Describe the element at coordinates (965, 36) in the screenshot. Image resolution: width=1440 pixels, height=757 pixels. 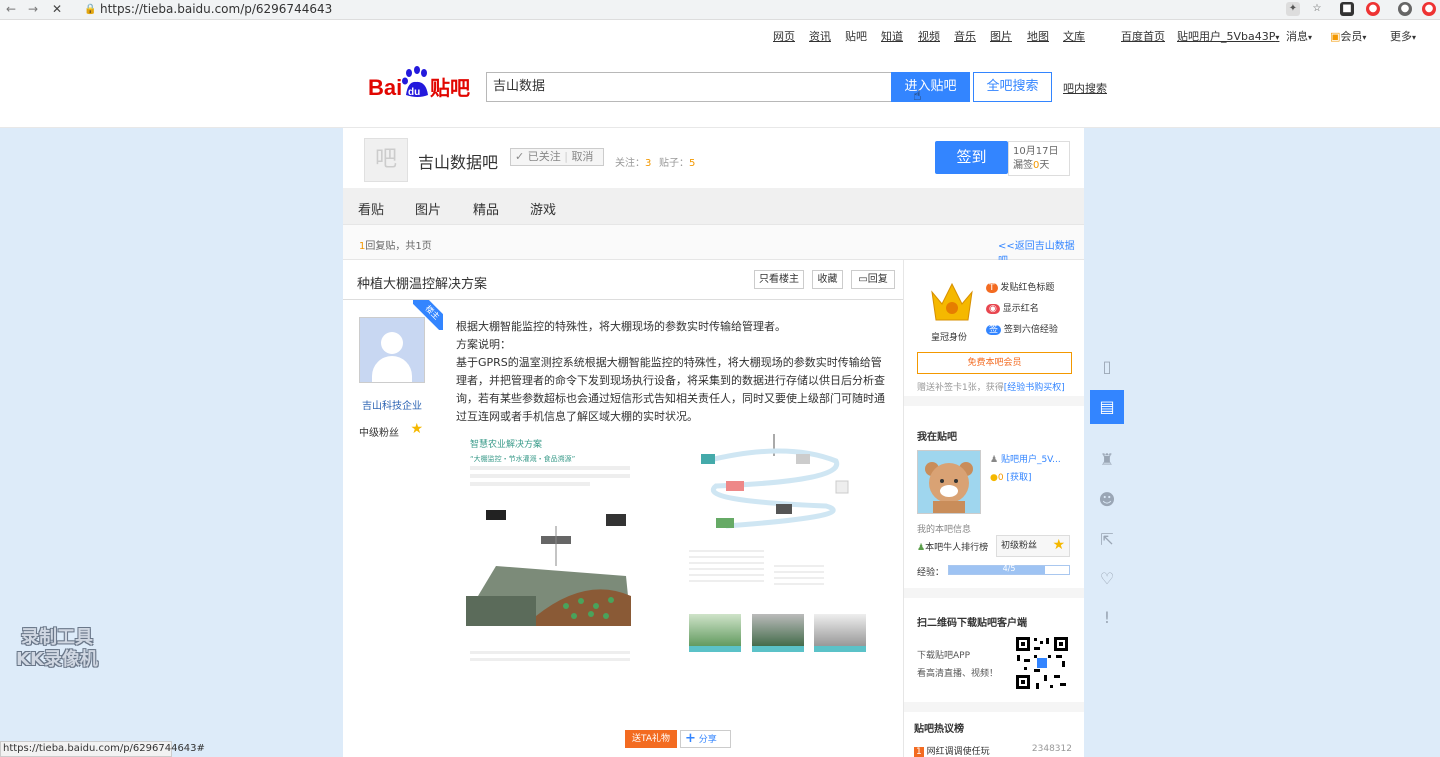
I see `nav-link-music: 音乐` at that location.